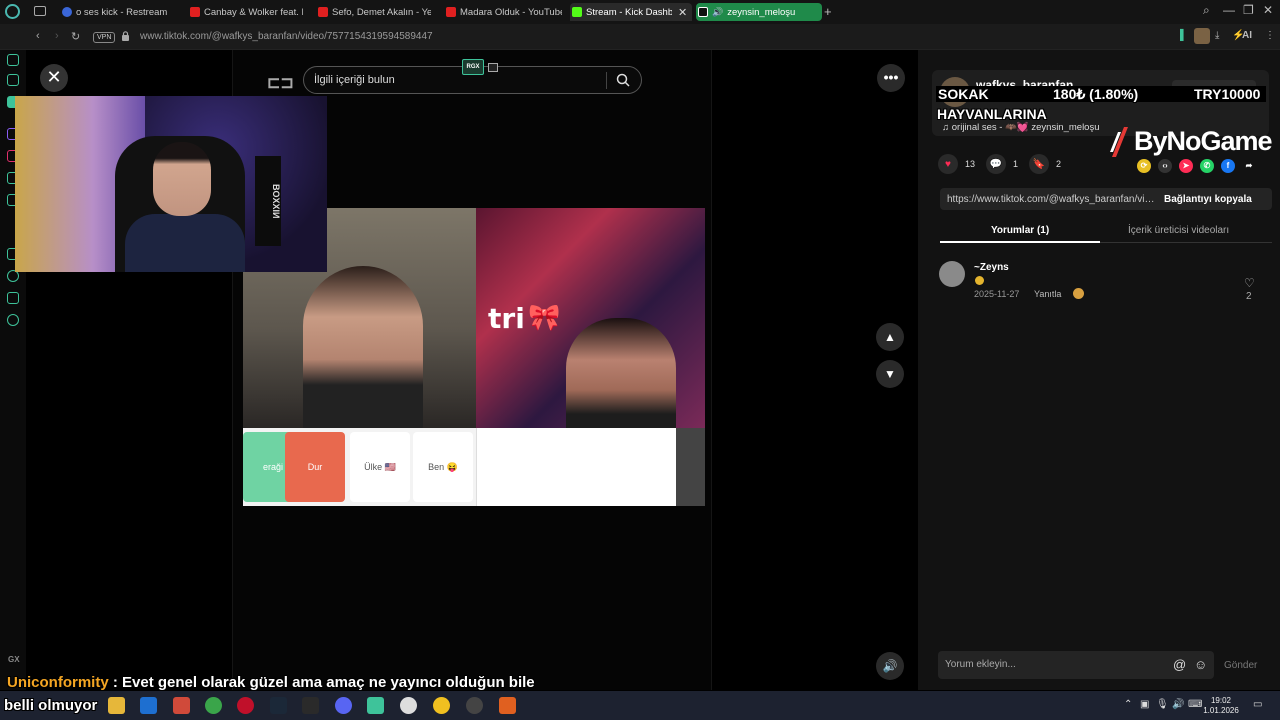 The width and height of the screenshot is (1280, 720). What do you see at coordinates (54, 78) in the screenshot?
I see `close-viewer-button: ✕` at bounding box center [54, 78].